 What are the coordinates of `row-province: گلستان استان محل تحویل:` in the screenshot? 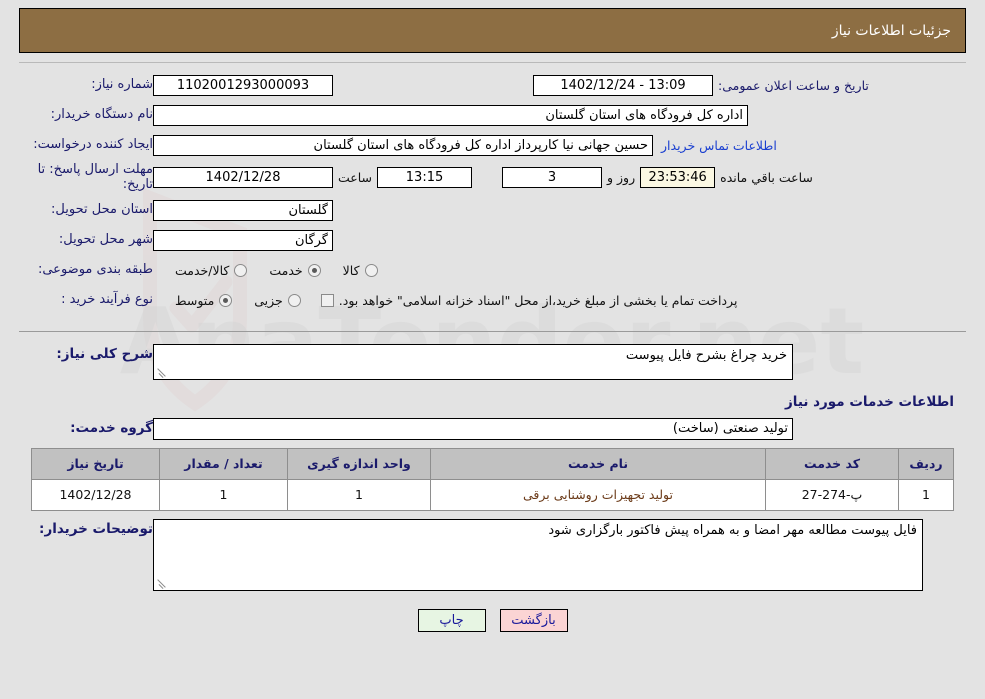 It's located at (492, 211).